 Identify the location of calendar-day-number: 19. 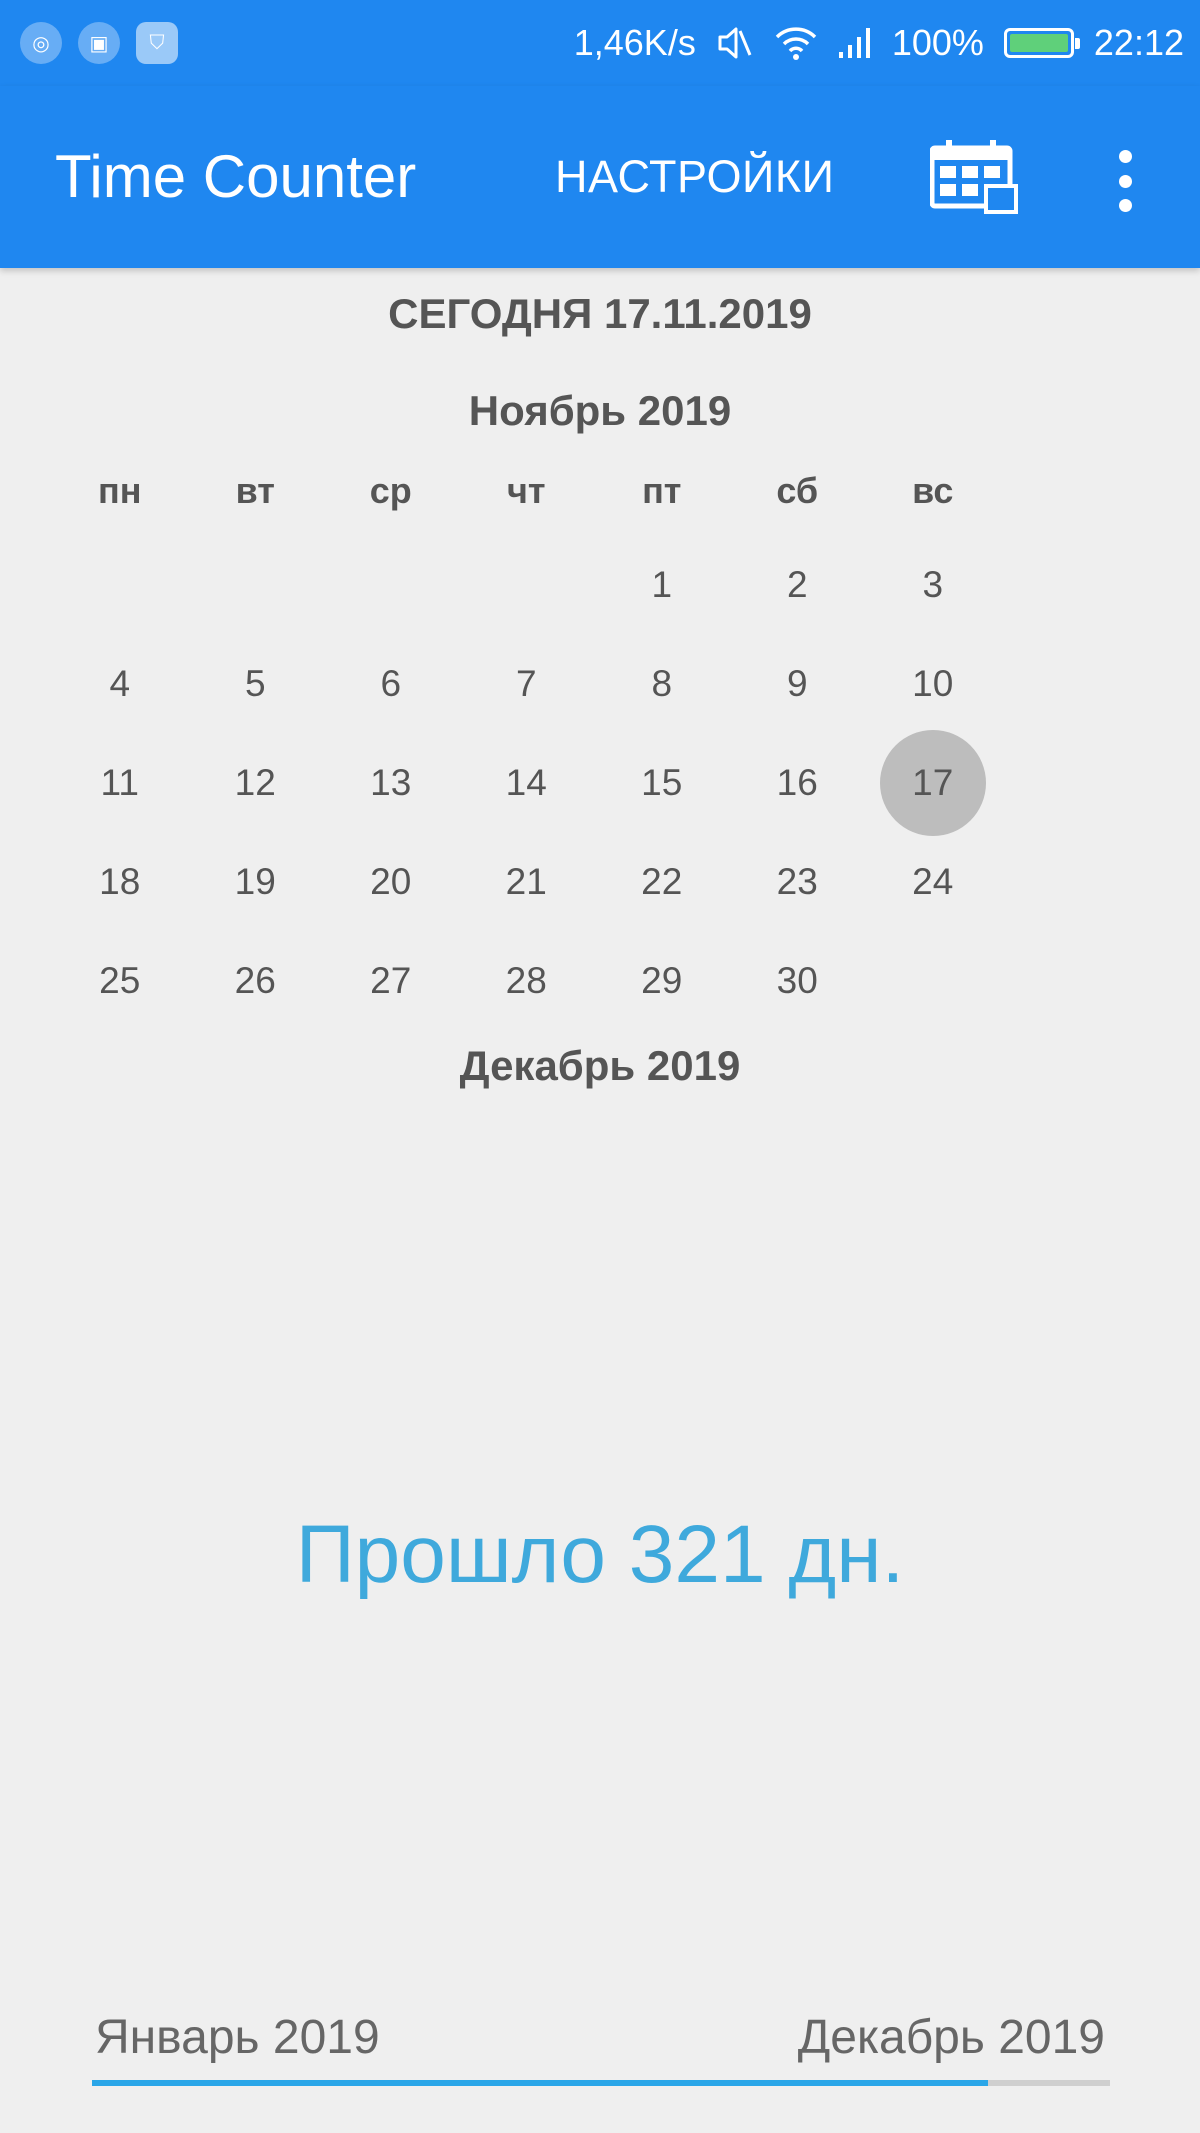
(255, 881).